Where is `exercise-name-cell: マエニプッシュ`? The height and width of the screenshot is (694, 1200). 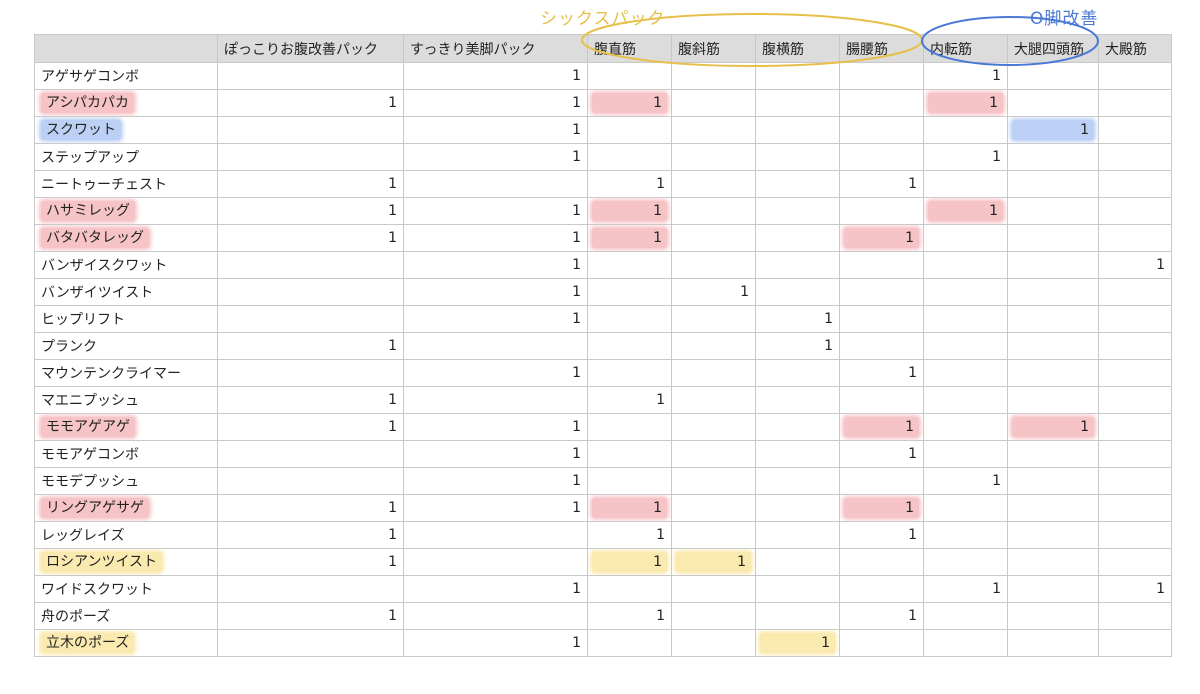
exercise-name-cell: マエニプッシュ is located at coordinates (126, 400).